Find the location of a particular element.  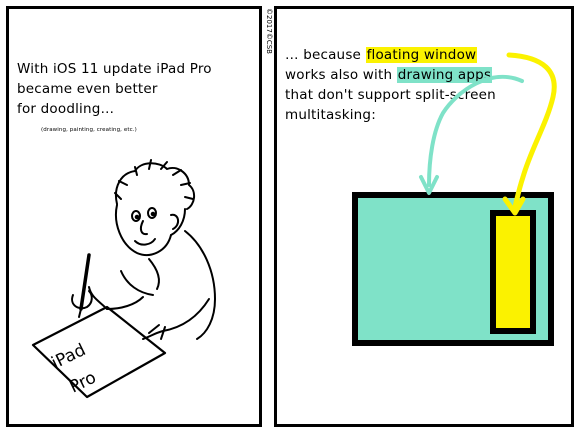

ipad-label-text: iPad is located at coordinates (68, 357).